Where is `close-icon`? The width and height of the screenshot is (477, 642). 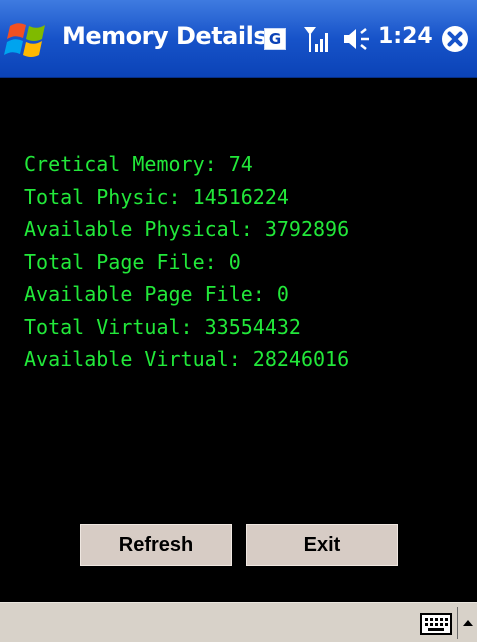 close-icon is located at coordinates (455, 39).